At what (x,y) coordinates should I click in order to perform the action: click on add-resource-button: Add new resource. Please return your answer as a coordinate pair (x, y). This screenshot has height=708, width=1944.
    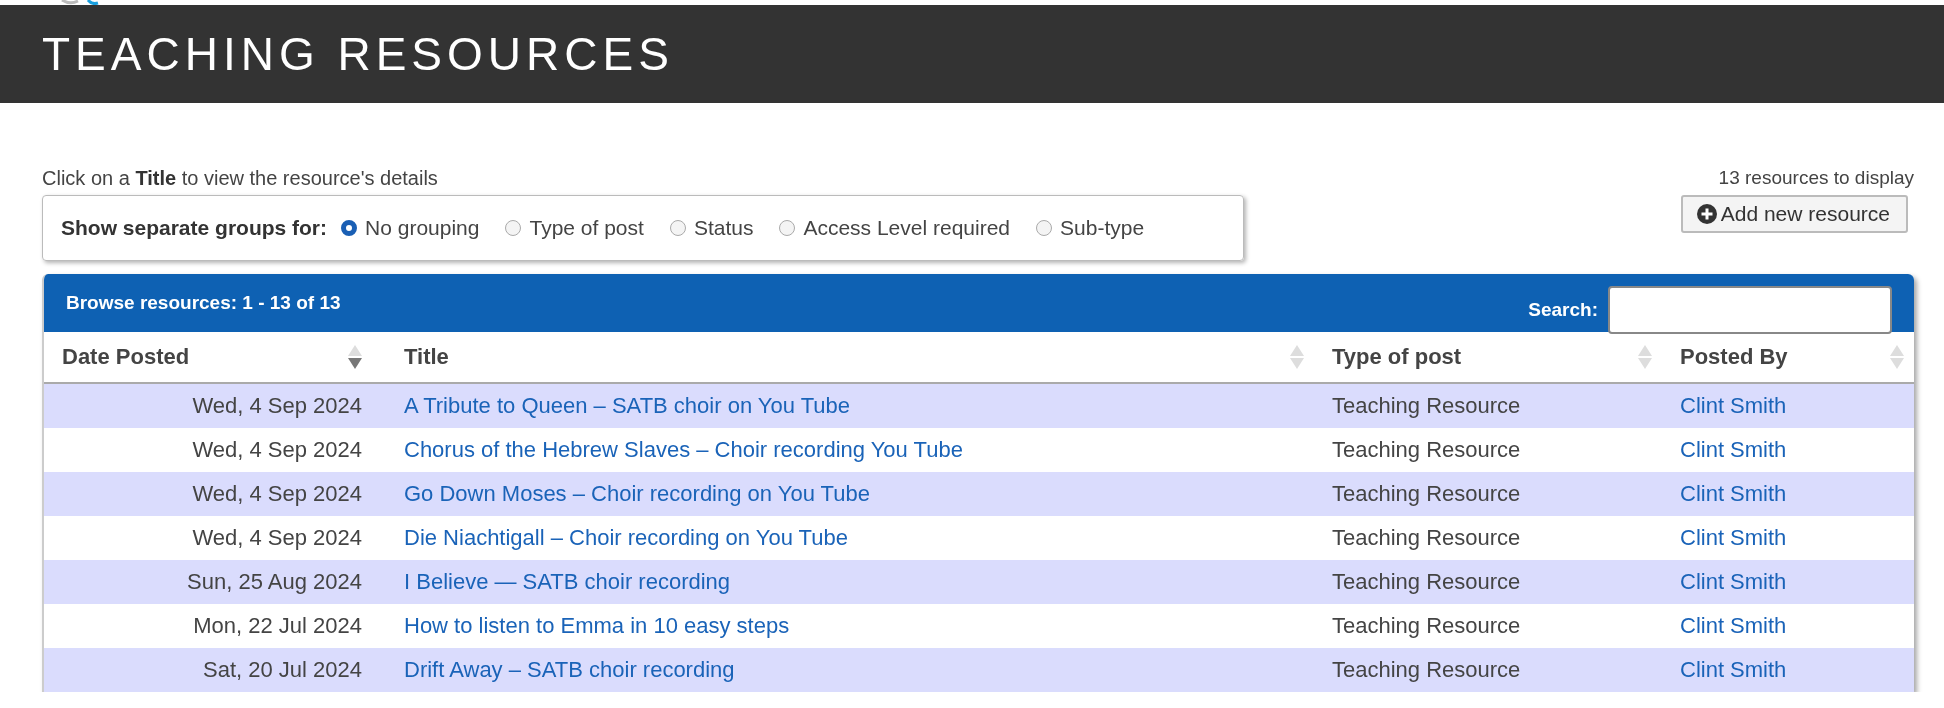
    Looking at the image, I should click on (1794, 214).